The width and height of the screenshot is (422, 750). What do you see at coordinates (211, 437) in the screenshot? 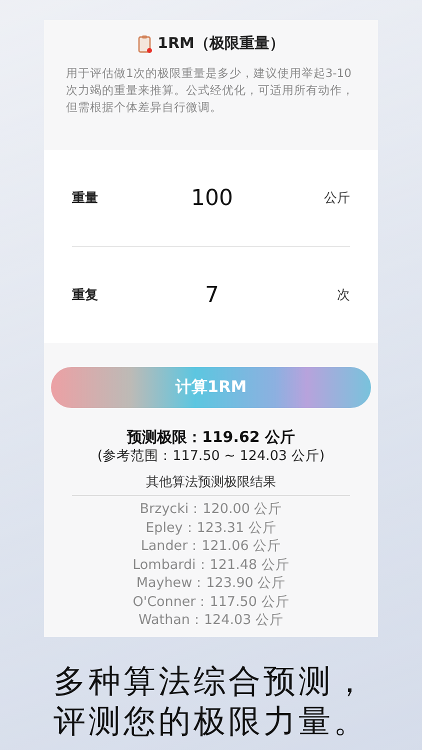
I see `prediction-text: 预测极限：119.62 公斤` at bounding box center [211, 437].